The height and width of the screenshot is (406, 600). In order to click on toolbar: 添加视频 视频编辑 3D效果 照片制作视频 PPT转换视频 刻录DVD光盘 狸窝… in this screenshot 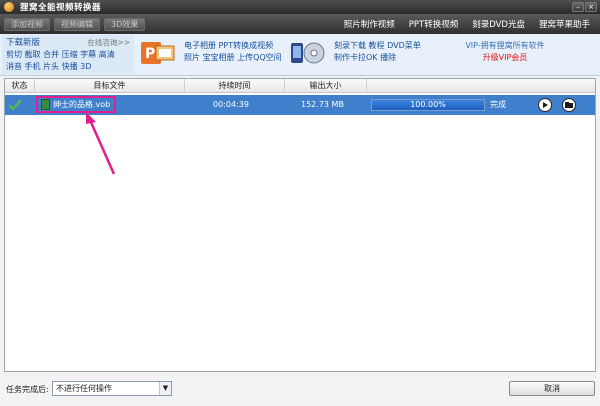, I will do `click(300, 24)`.